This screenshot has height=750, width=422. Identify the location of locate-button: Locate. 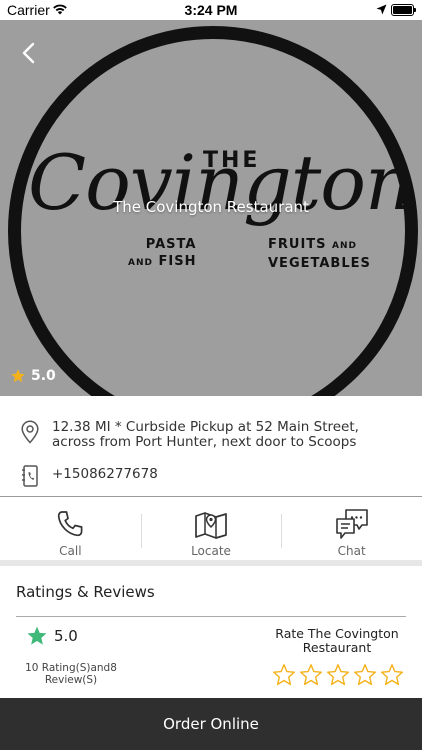
(211, 530).